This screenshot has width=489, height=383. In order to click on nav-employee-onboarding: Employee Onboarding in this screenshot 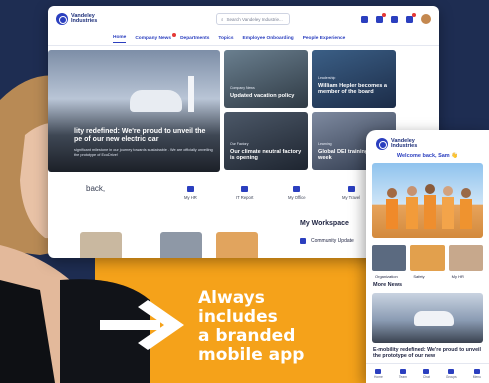, I will do `click(268, 38)`.